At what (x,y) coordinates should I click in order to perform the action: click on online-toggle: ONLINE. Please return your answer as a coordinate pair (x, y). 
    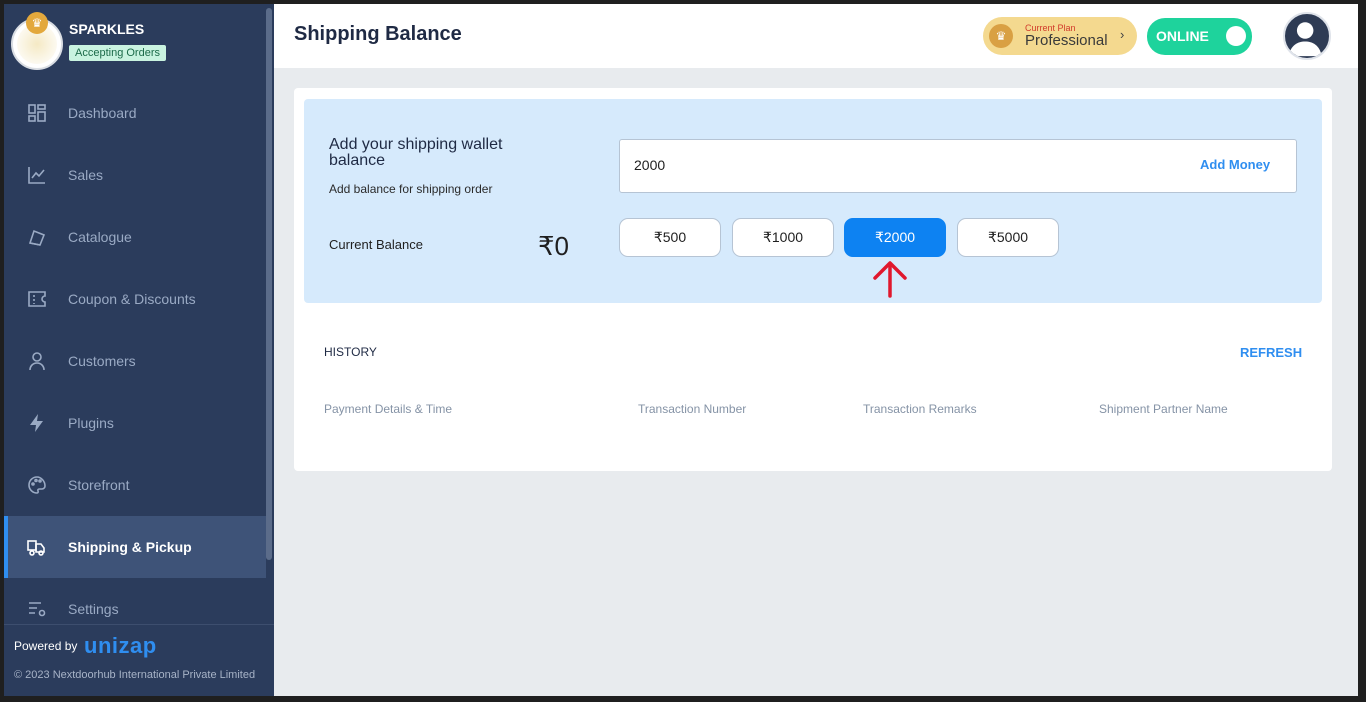
    Looking at the image, I should click on (1199, 36).